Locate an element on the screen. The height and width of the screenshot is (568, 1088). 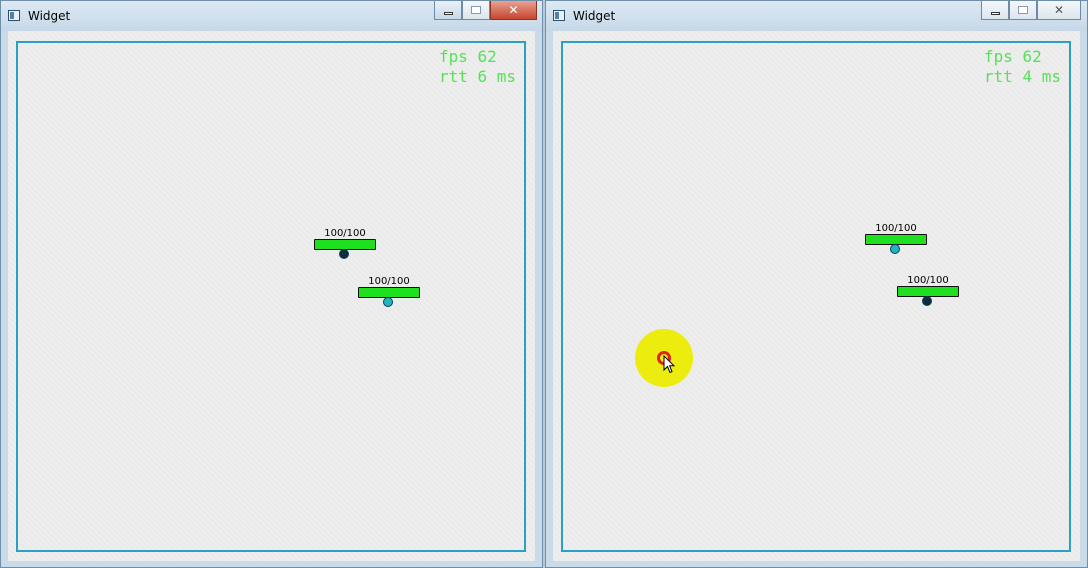
rtt-readout: rtt 6 ms is located at coordinates (477, 76).